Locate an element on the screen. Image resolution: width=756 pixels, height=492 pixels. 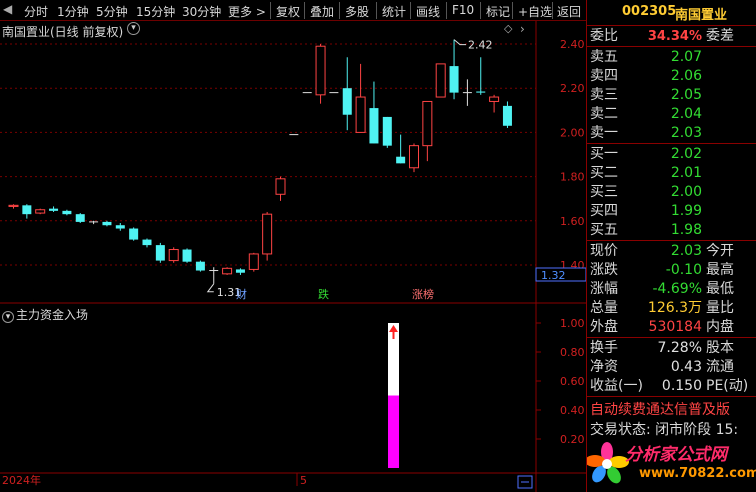
buy-level-1-value: 2.02 is located at coordinates (686, 154).